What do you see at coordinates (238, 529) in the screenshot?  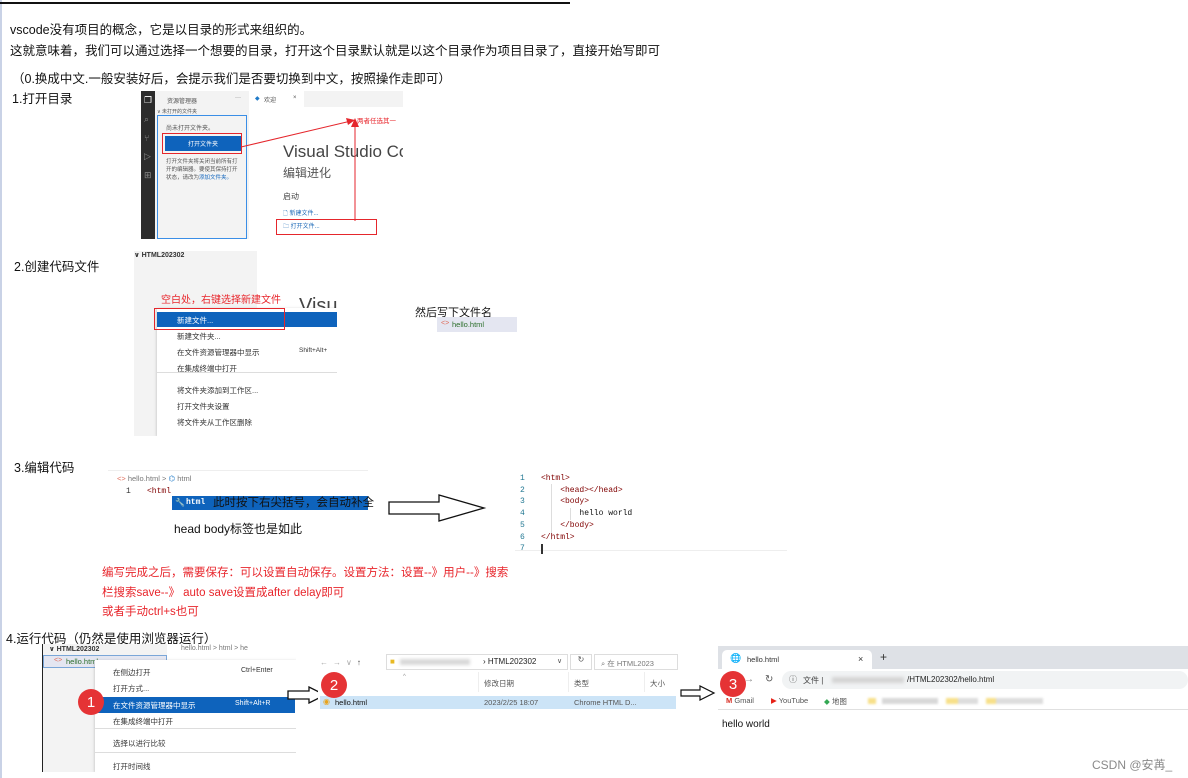 I see `head-body-note: head body标签也是如此` at bounding box center [238, 529].